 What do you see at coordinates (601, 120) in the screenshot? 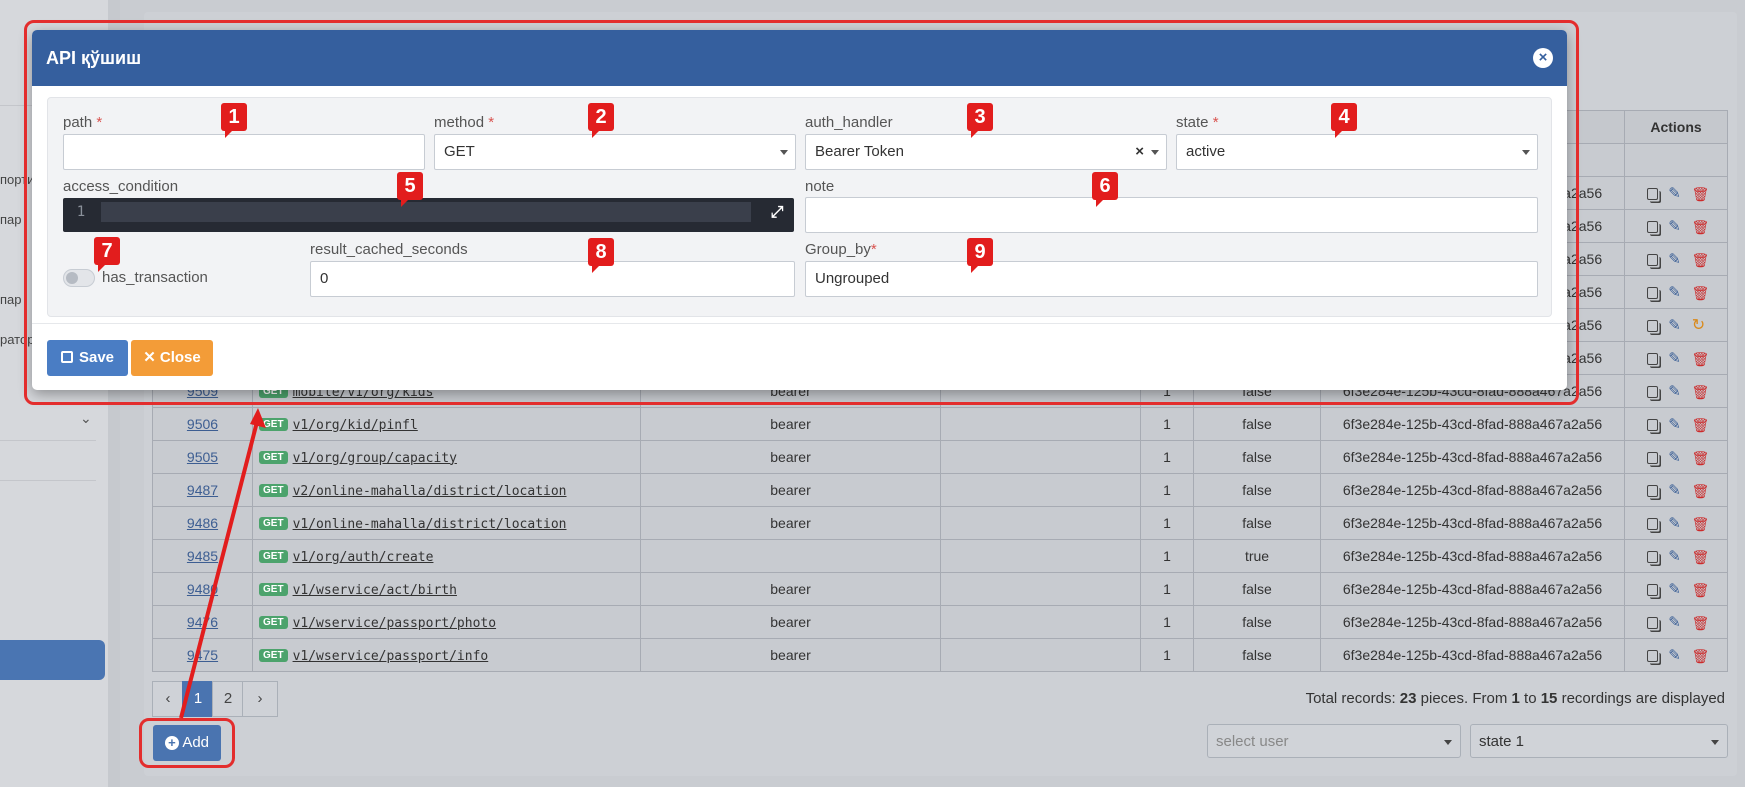
I see `annotation-number: 2` at bounding box center [601, 120].